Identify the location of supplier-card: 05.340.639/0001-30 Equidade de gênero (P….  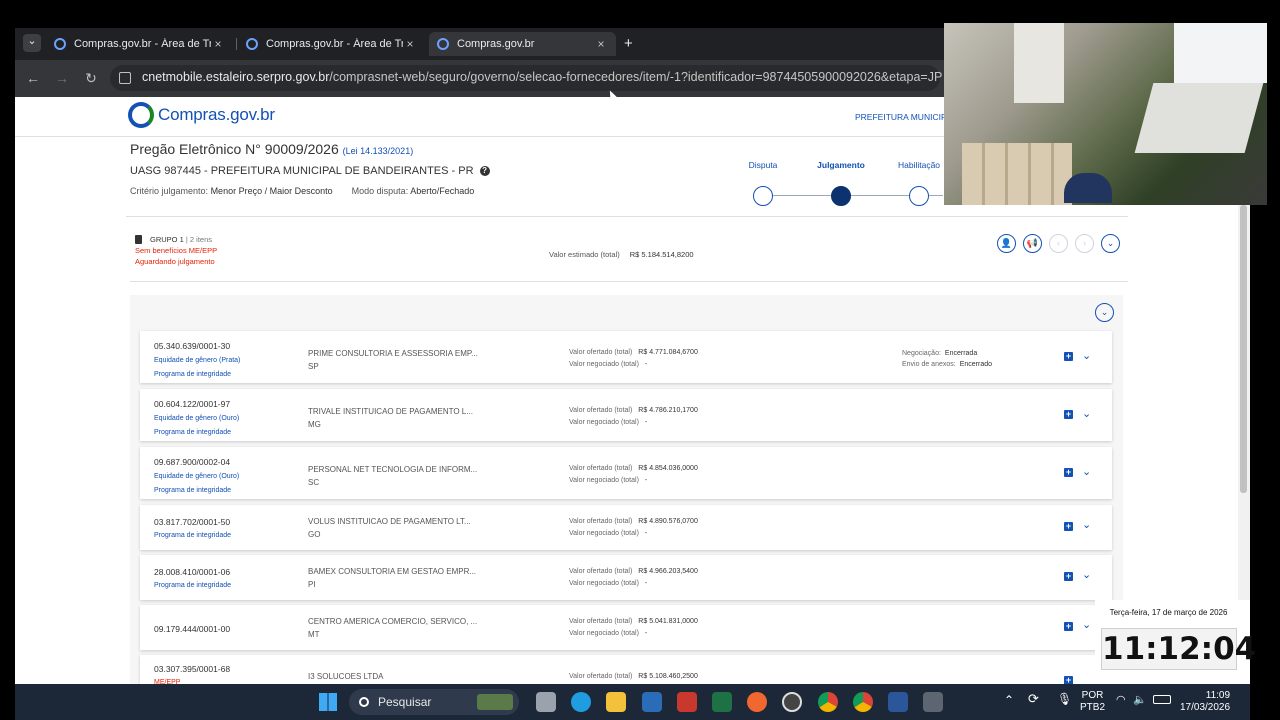
(626, 357).